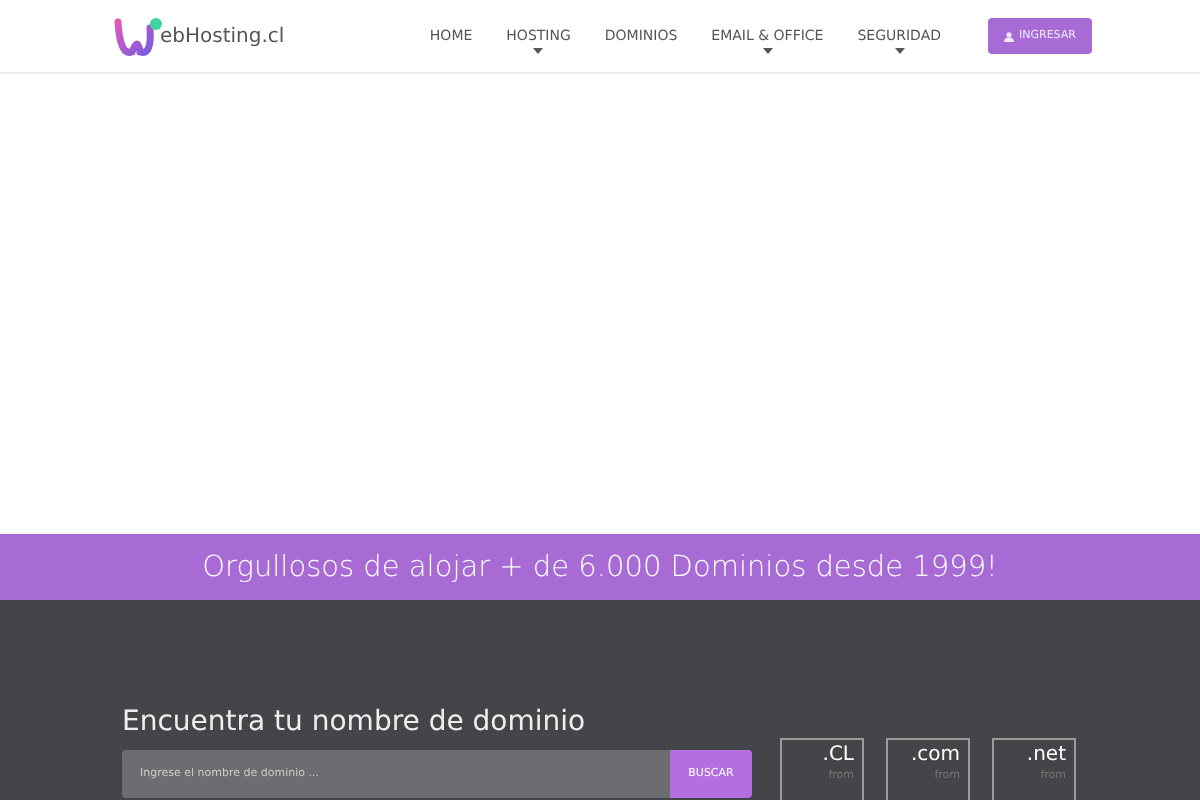 This screenshot has width=1200, height=800. I want to click on tld-name: .CL, so click(838, 755).